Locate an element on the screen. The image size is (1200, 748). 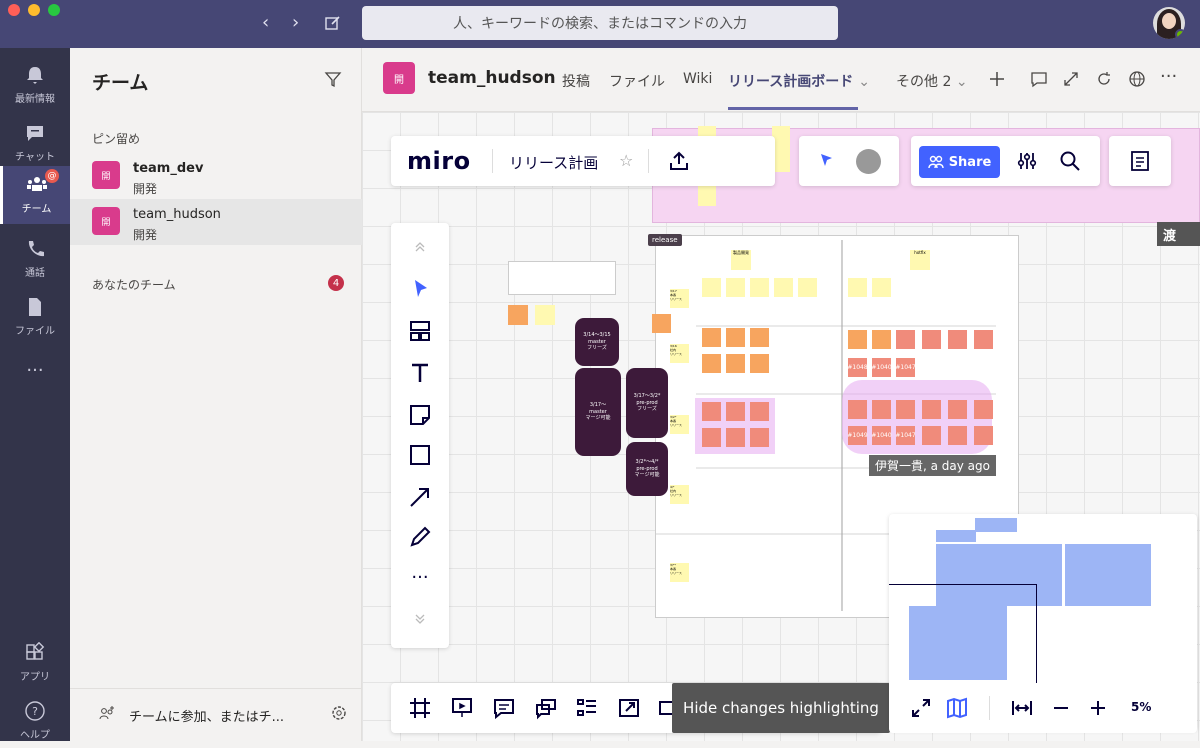
tab-files: ファイル is located at coordinates (637, 81).